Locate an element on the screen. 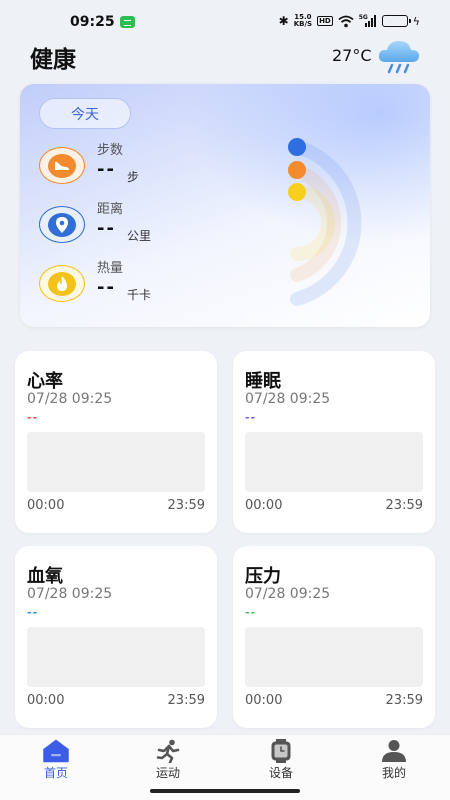  tab-label: 设备 is located at coordinates (280, 773).